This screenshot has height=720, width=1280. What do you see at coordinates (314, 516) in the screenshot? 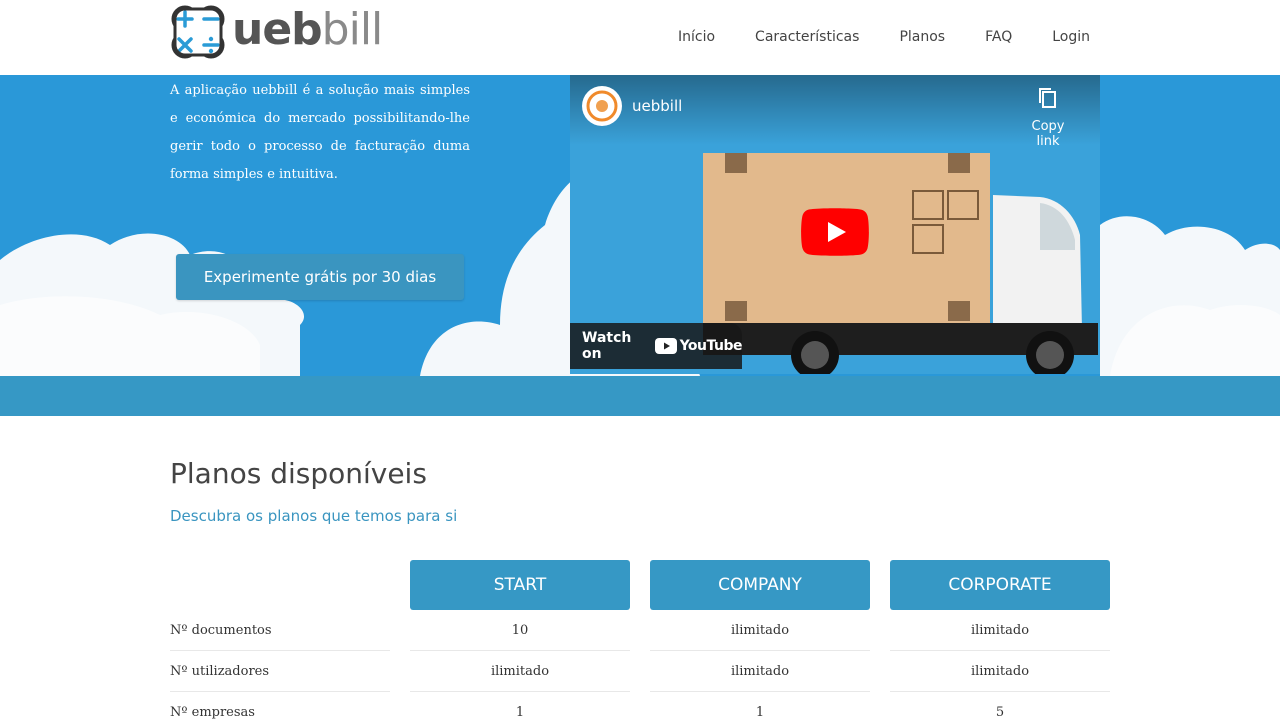
I see `plans-subtitle: Descubra os planos que temos para si` at bounding box center [314, 516].